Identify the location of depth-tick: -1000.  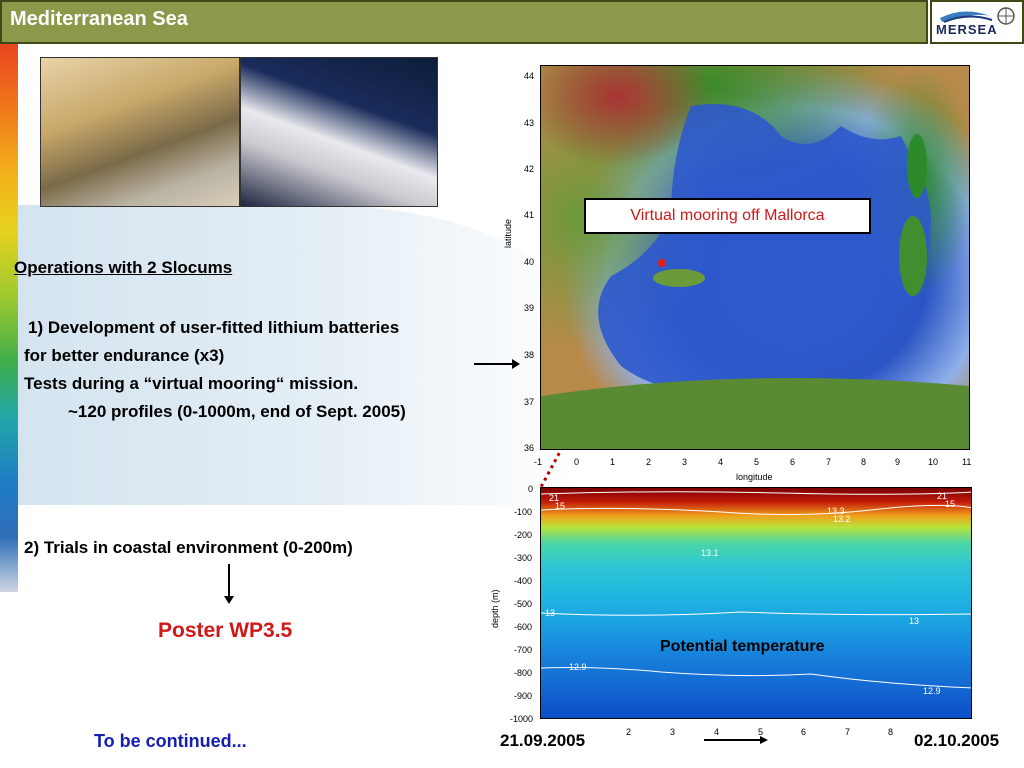
(522, 719).